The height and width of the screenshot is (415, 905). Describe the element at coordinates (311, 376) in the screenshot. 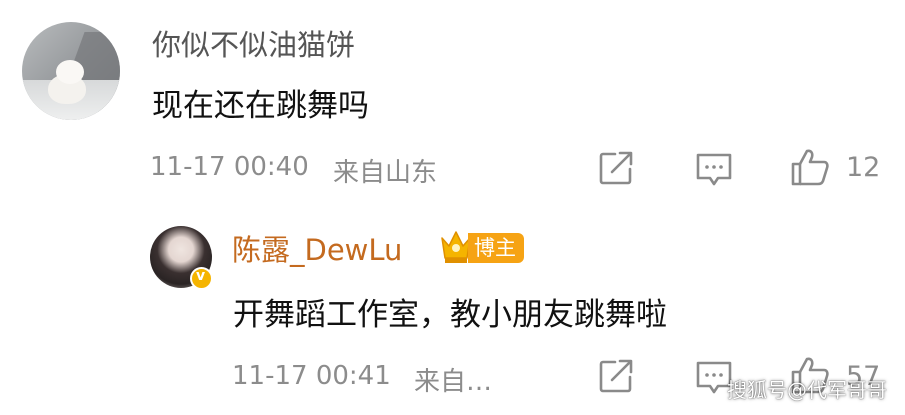

I see `reply-timestamp: 11-17 00:41` at that location.